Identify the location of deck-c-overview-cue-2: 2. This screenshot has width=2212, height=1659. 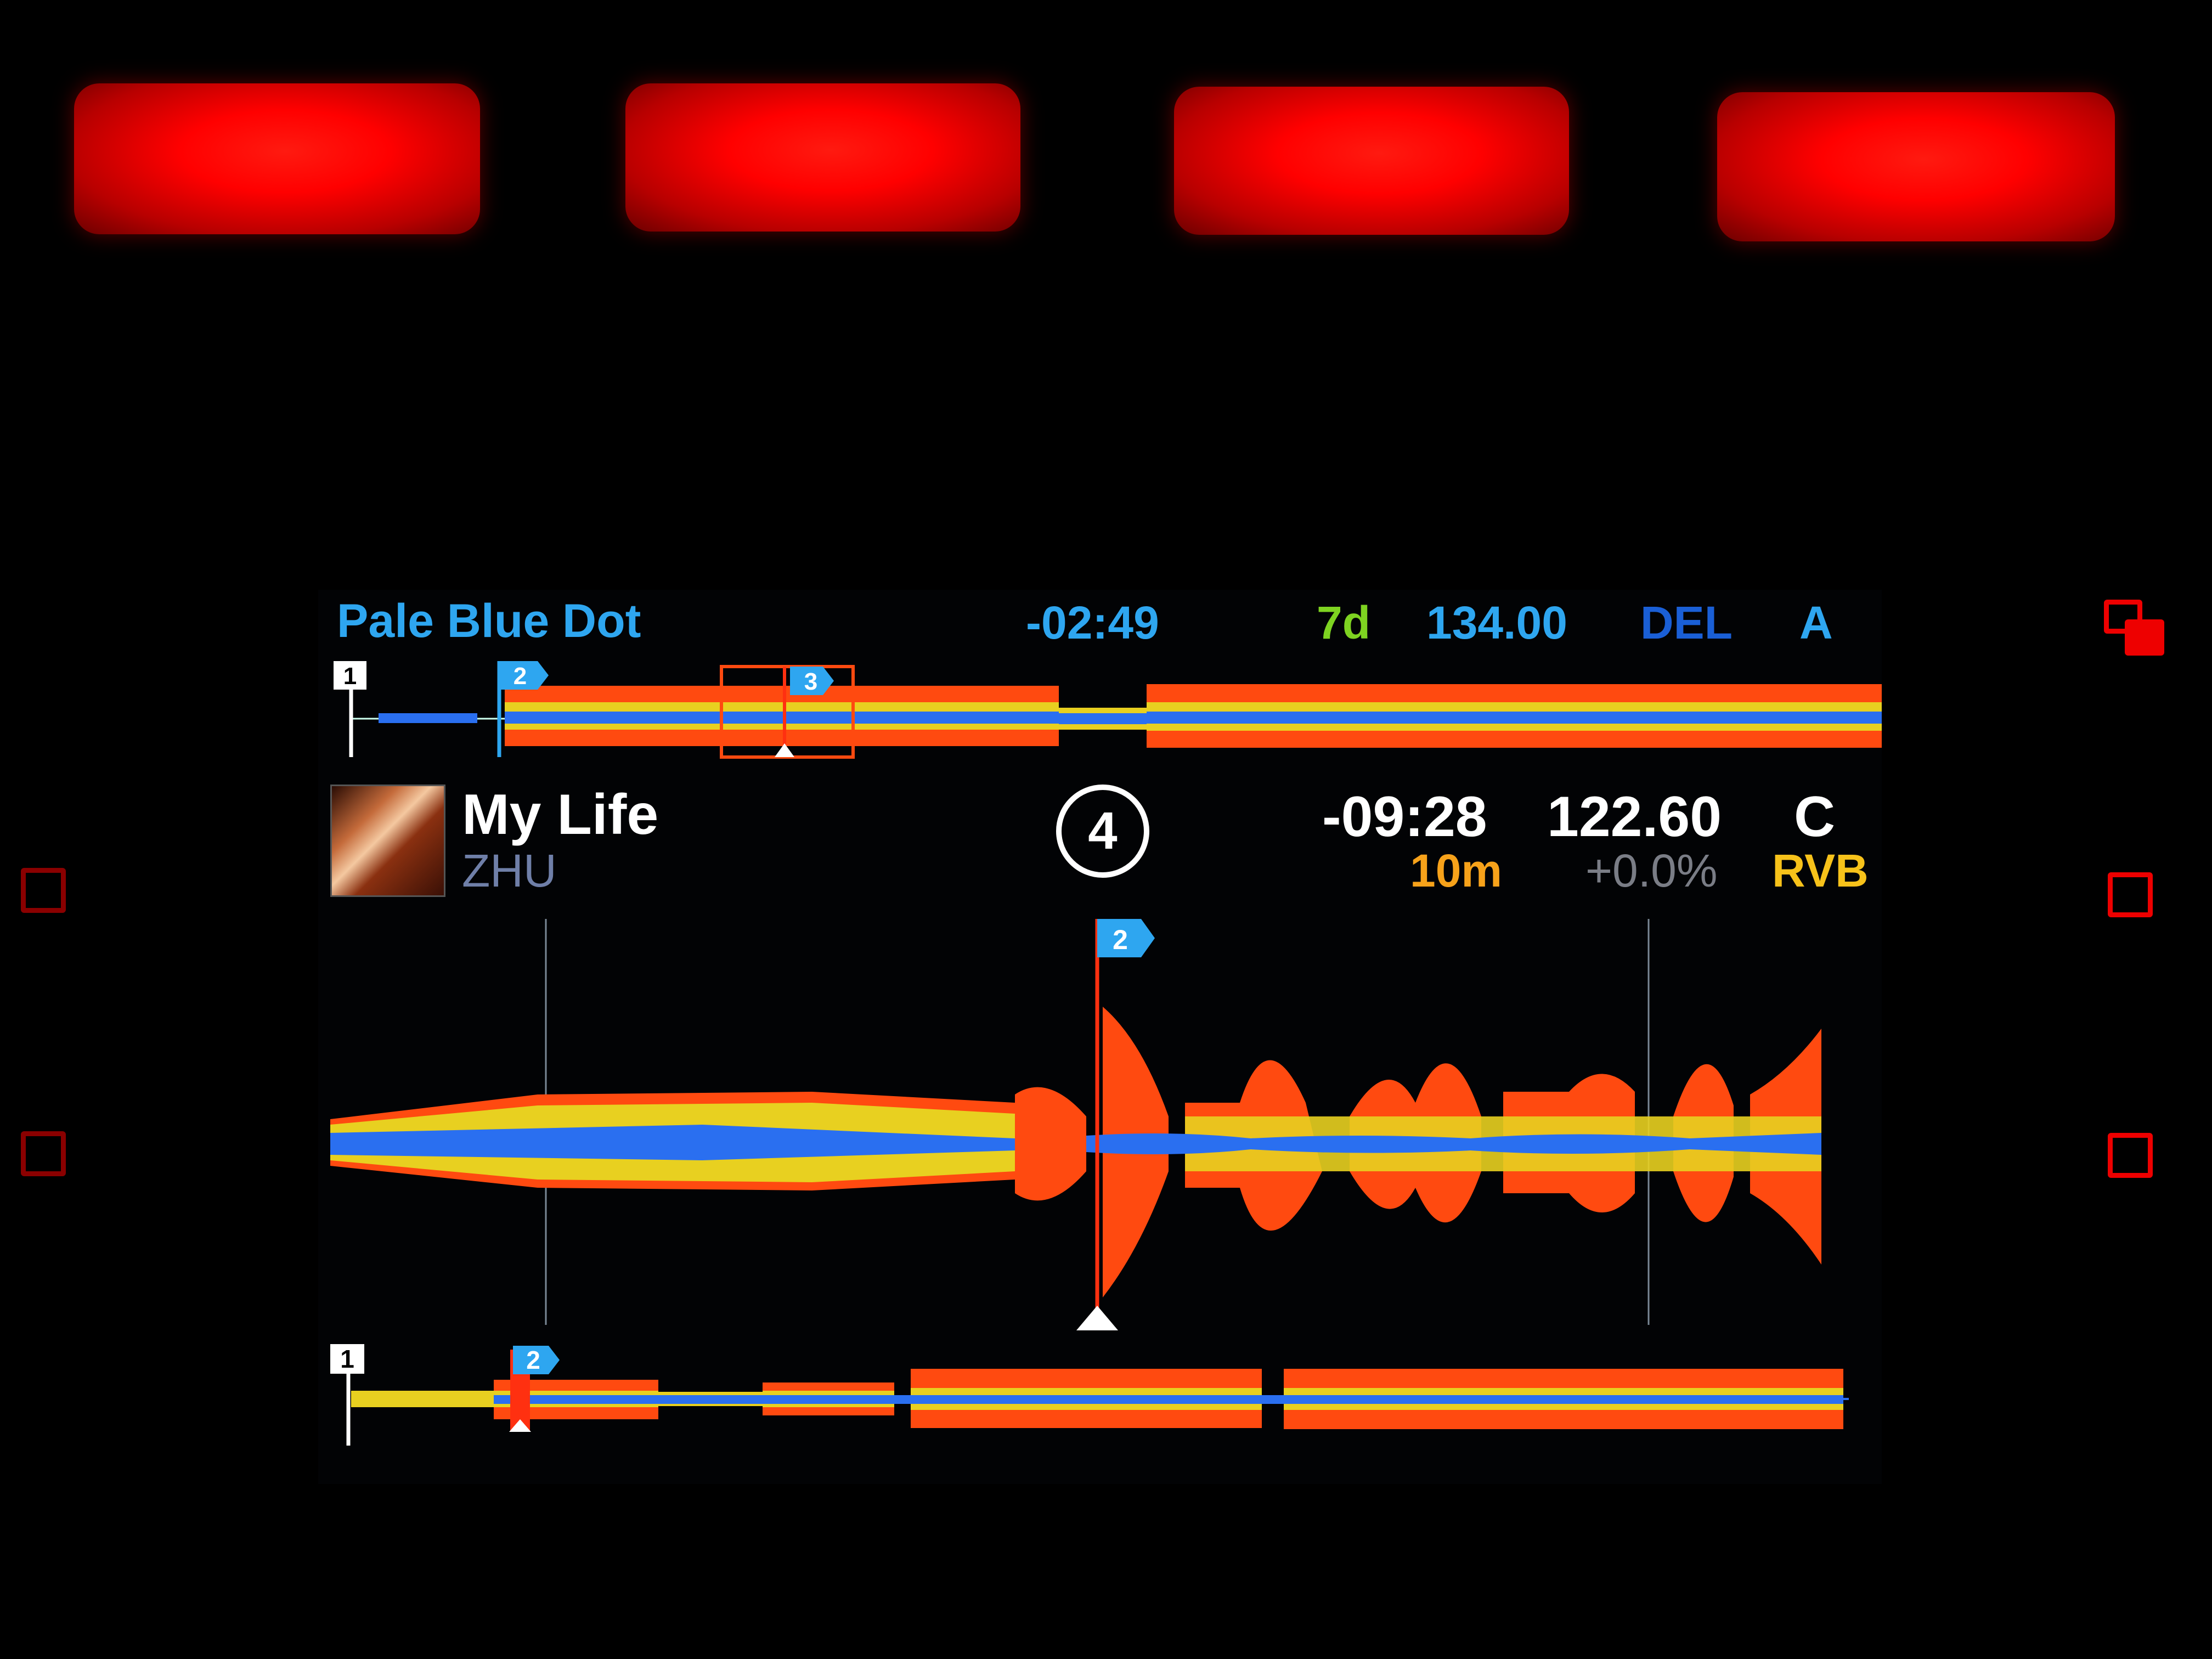
(537, 1360).